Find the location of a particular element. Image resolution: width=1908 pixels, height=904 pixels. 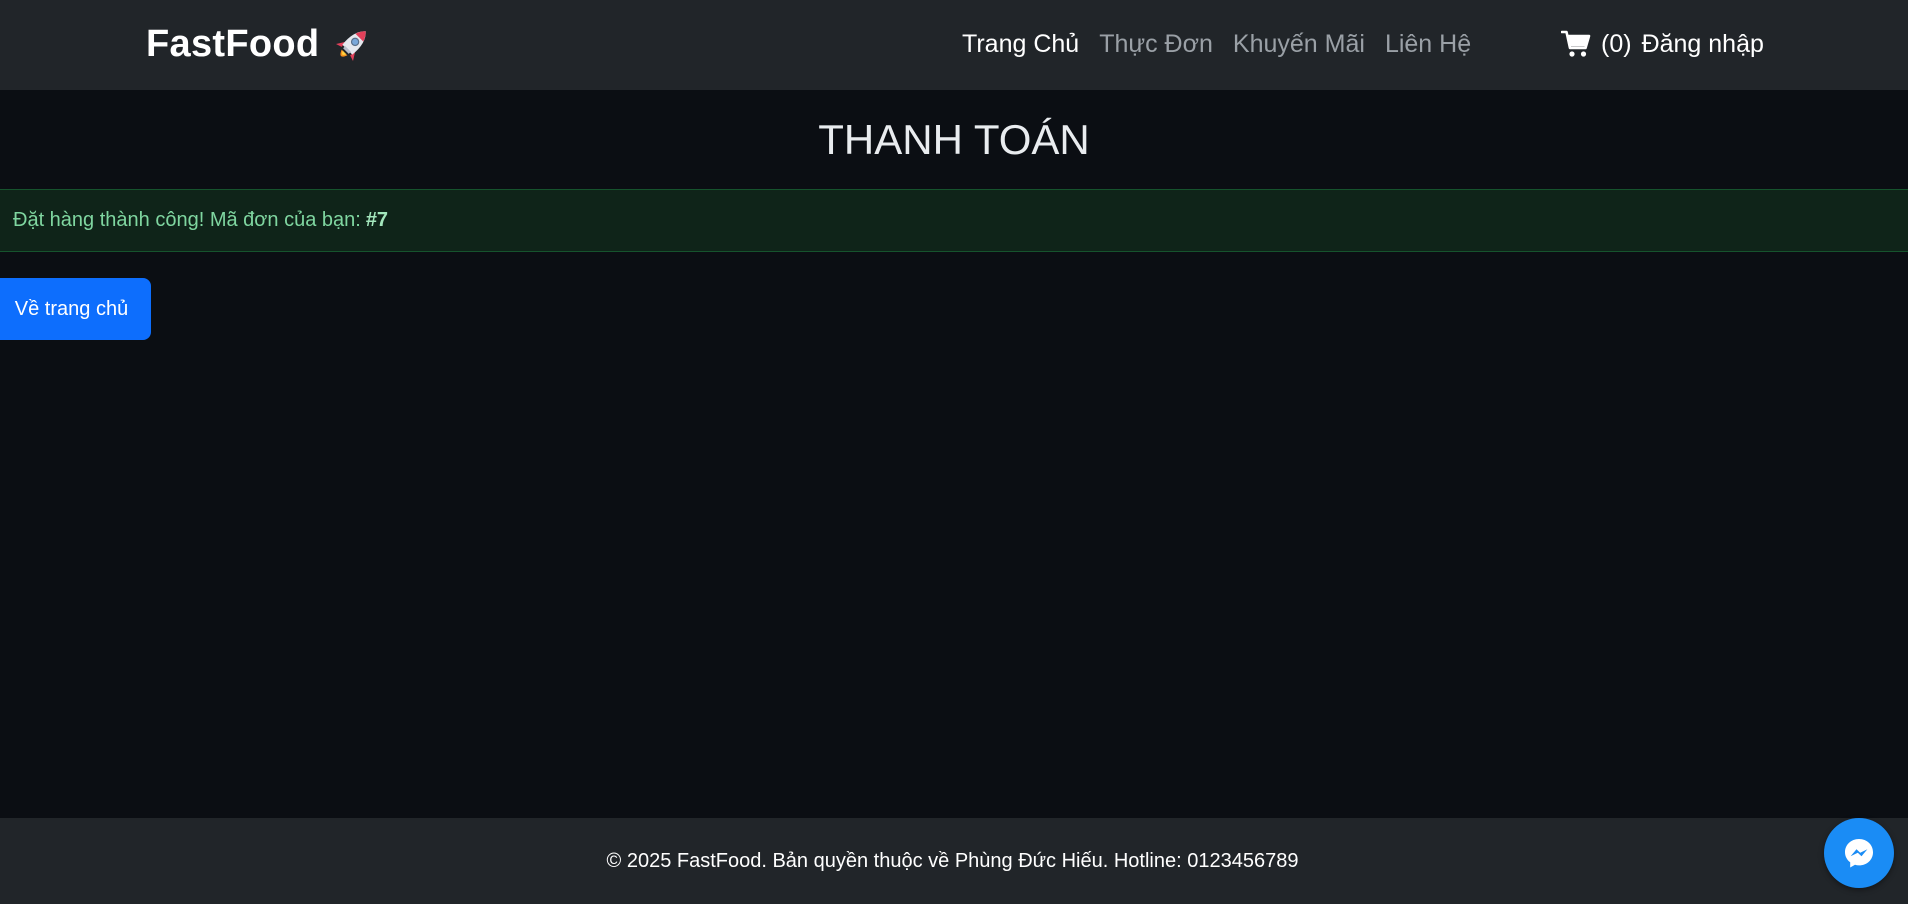

rocket-icon is located at coordinates (353, 44).